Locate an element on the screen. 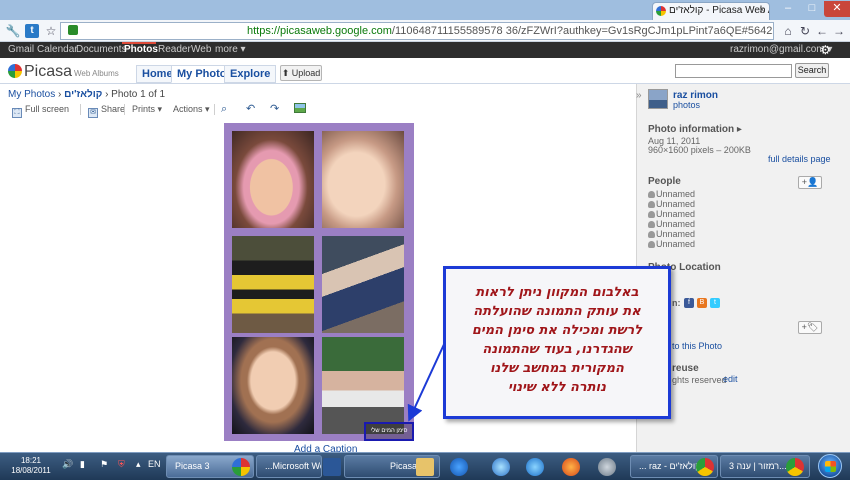 This screenshot has height=480, width=850. tray-security-icon: ⛨ is located at coordinates (121, 464).